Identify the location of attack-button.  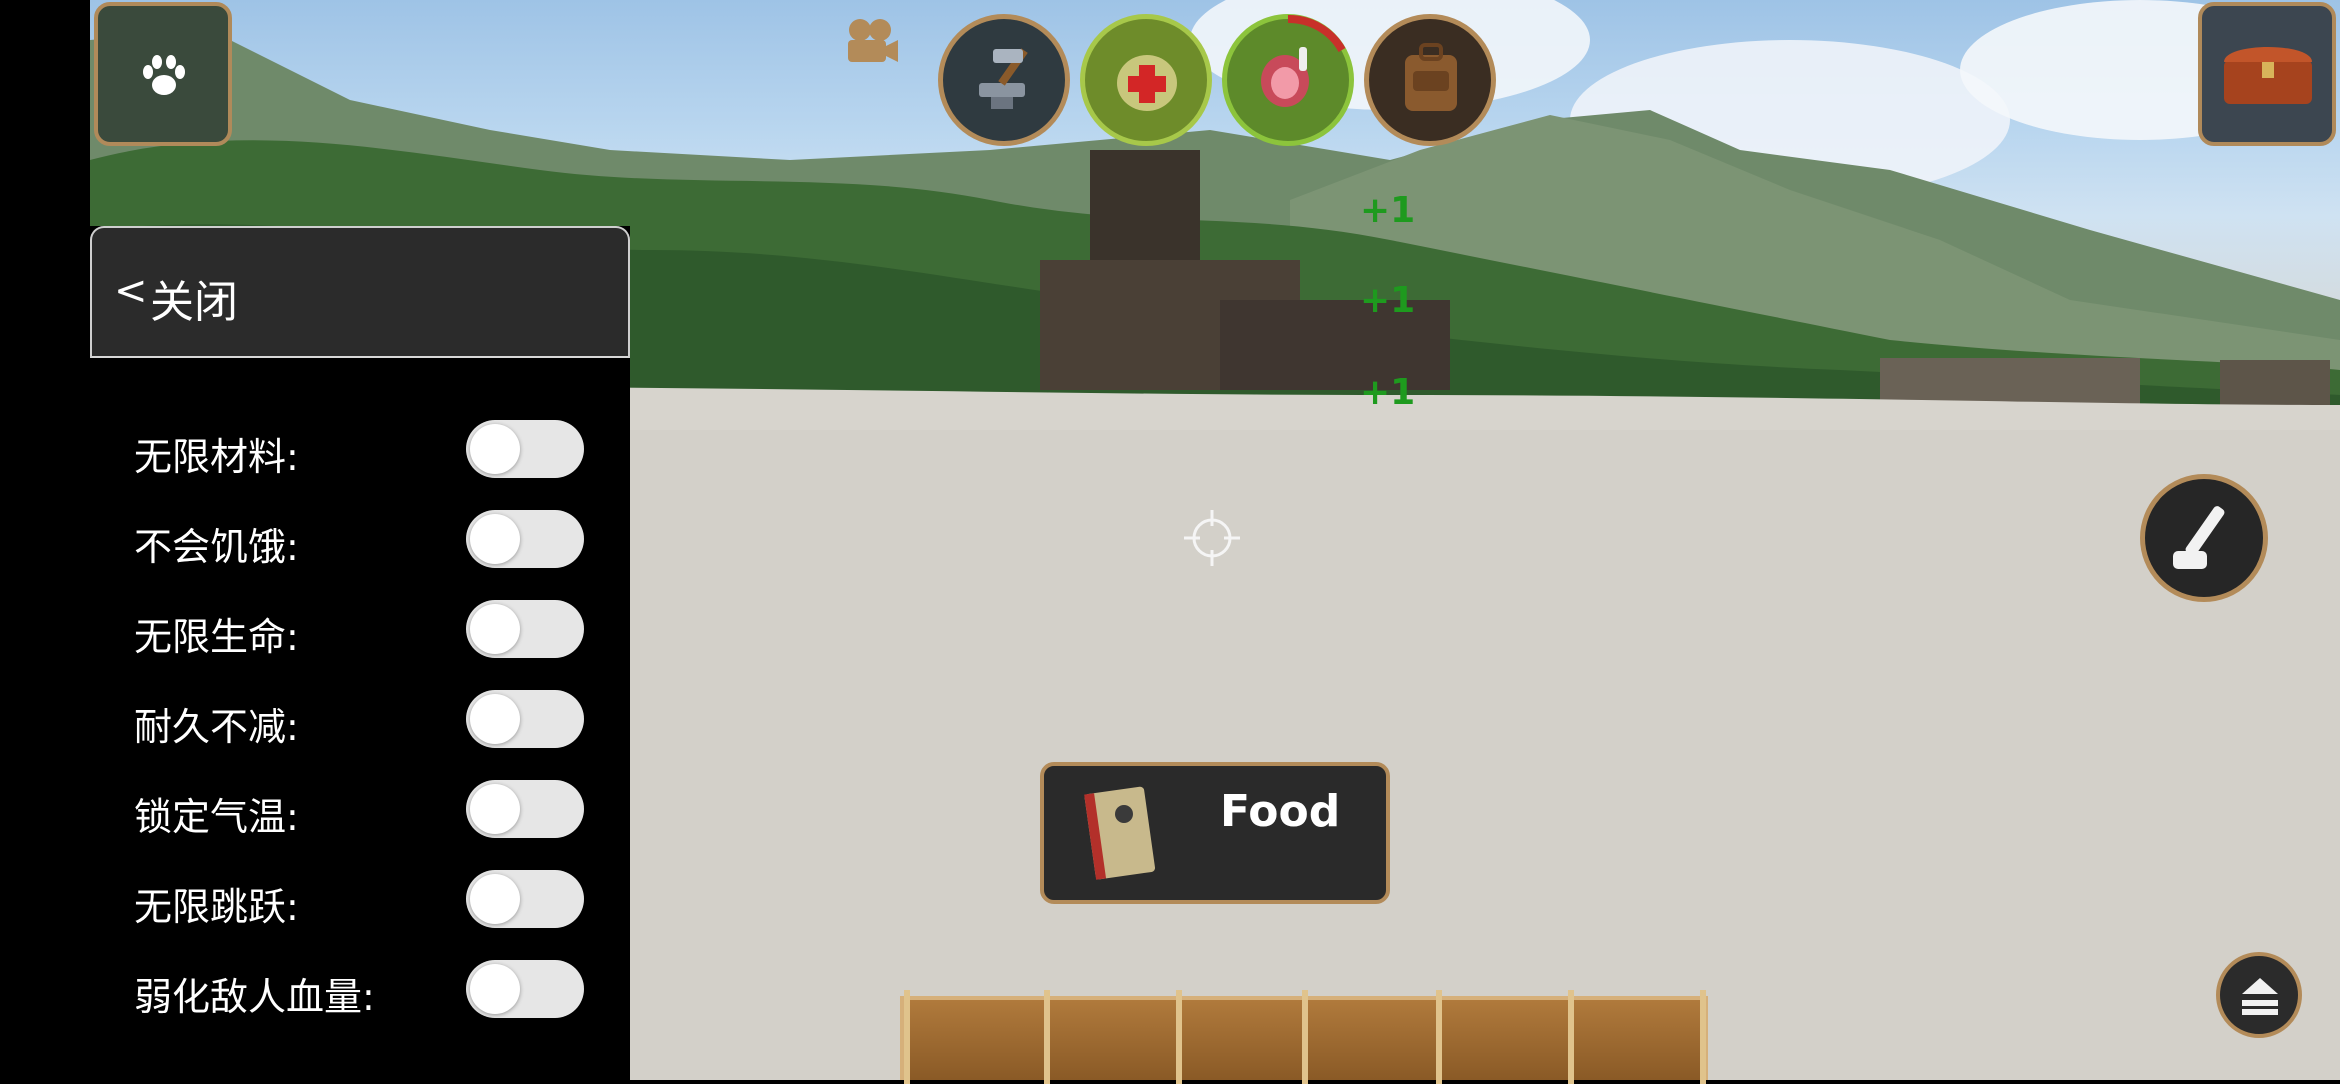
(2204, 538).